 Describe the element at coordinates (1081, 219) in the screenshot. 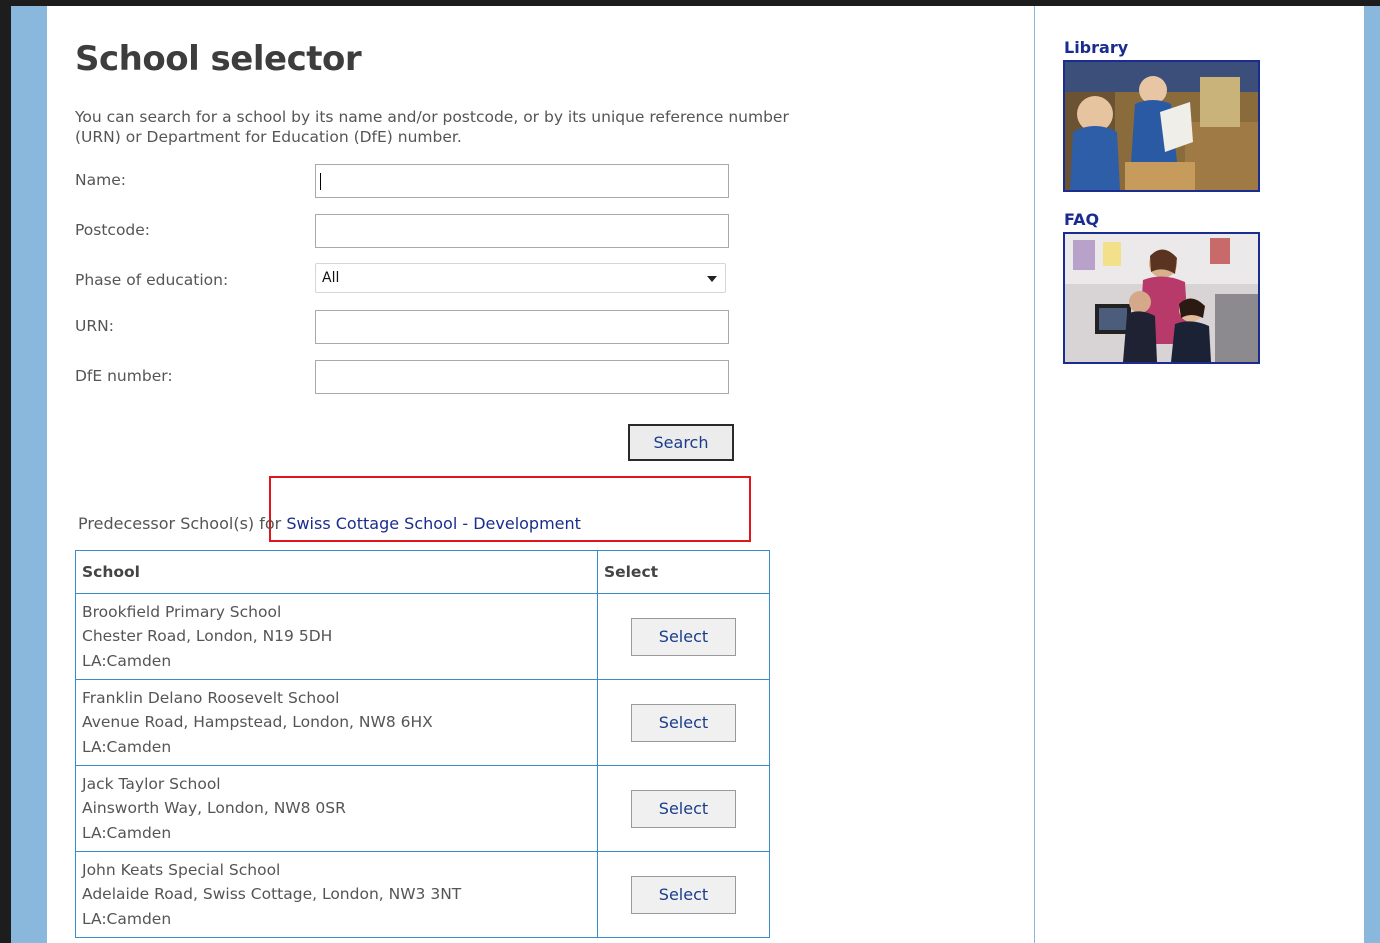

I see `faq-link: FAQ` at that location.